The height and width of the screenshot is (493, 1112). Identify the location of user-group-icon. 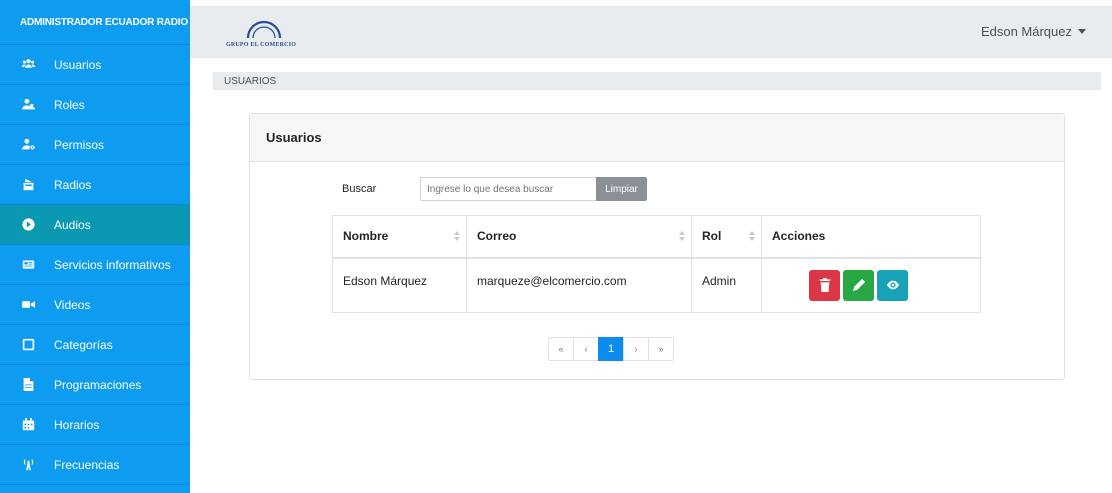
(28, 105).